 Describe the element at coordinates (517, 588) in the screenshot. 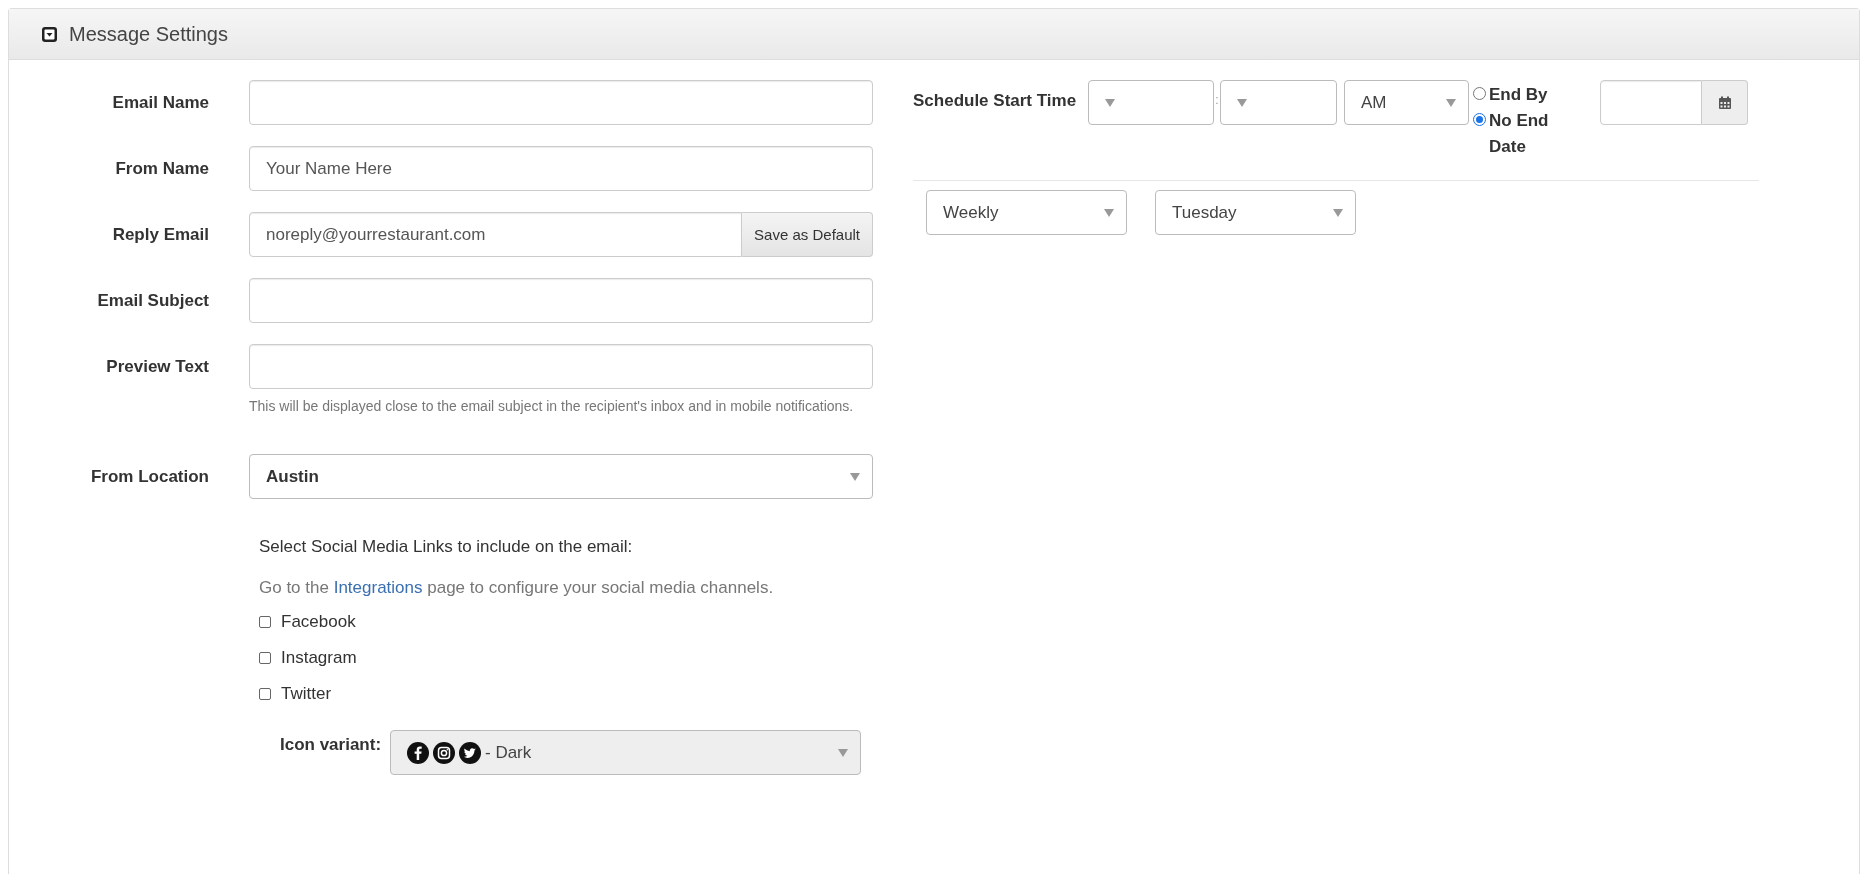

I see `integrations-note: Go to the Integrations page to configure your social media channels.` at that location.